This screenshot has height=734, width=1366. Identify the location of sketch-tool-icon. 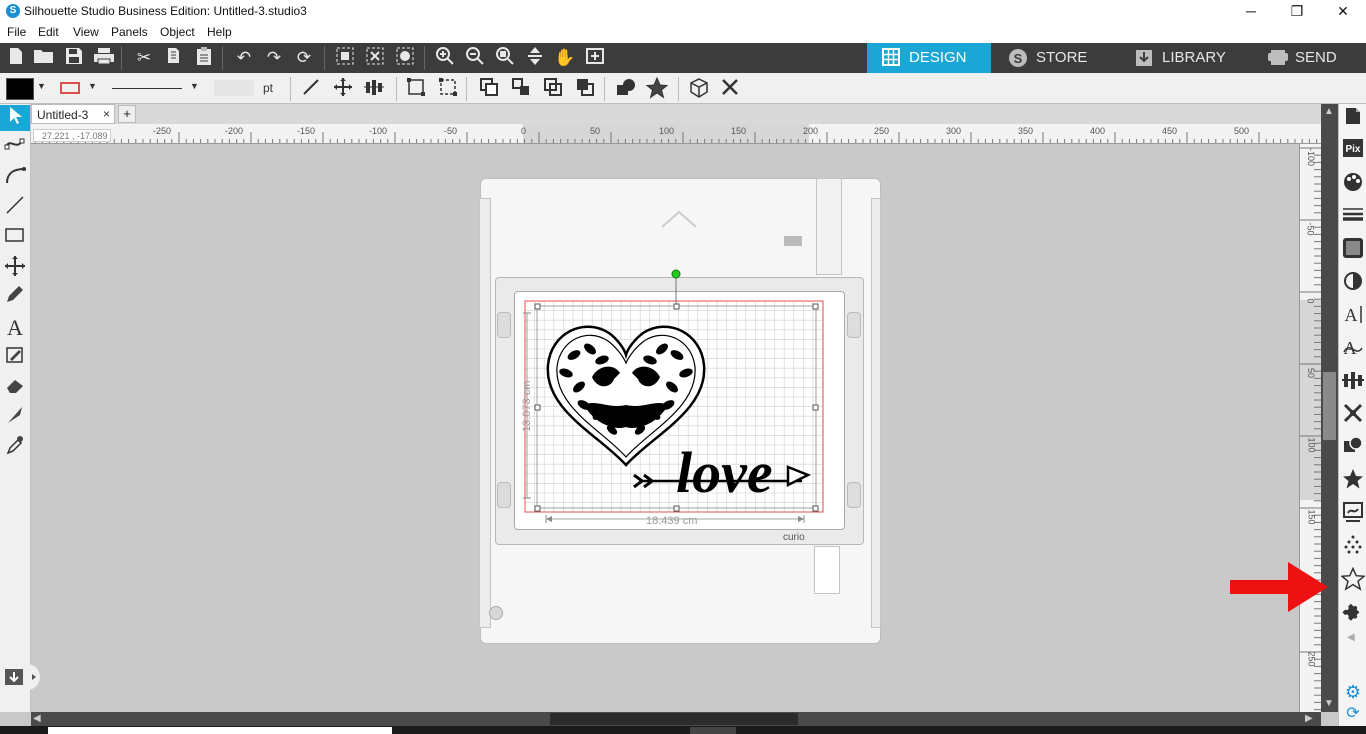
(15, 358).